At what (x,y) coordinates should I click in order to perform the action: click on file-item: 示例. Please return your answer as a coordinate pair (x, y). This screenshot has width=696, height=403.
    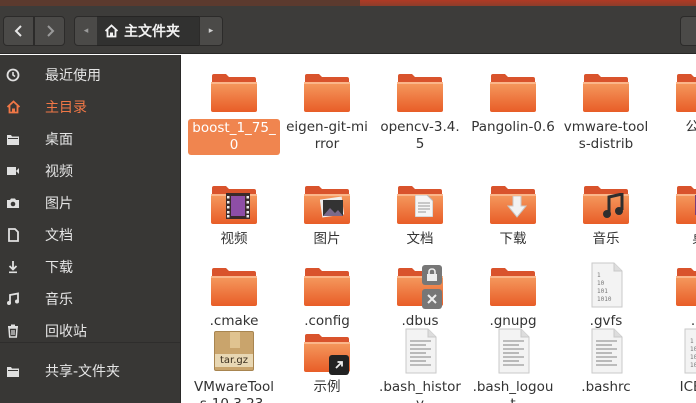
    Looking at the image, I should click on (327, 361).